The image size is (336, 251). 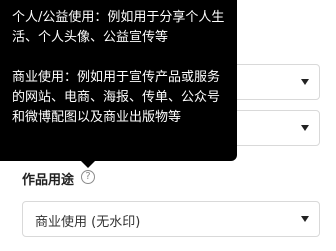 What do you see at coordinates (88, 222) in the screenshot?
I see `usage-select-value: 商业使用 (无水印)` at bounding box center [88, 222].